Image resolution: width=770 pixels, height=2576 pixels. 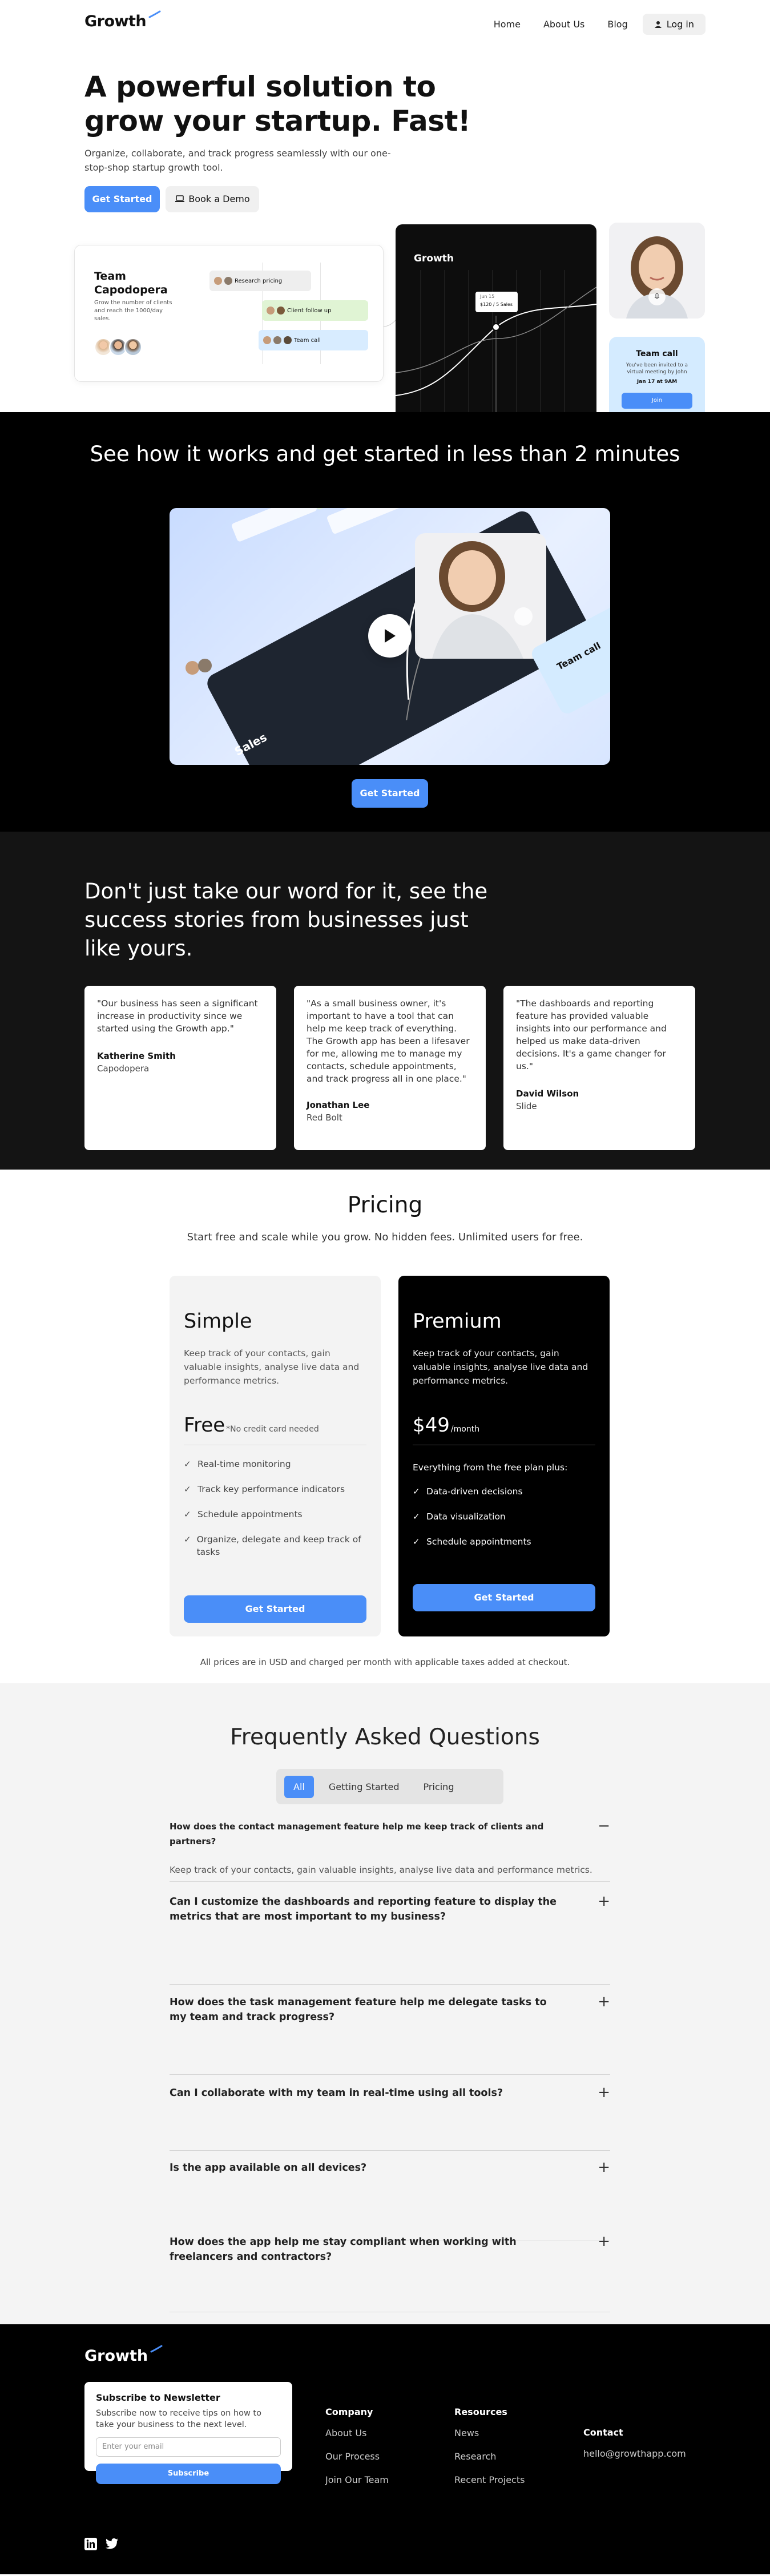 What do you see at coordinates (309, 310) in the screenshot?
I see `task-label: Client follow up` at bounding box center [309, 310].